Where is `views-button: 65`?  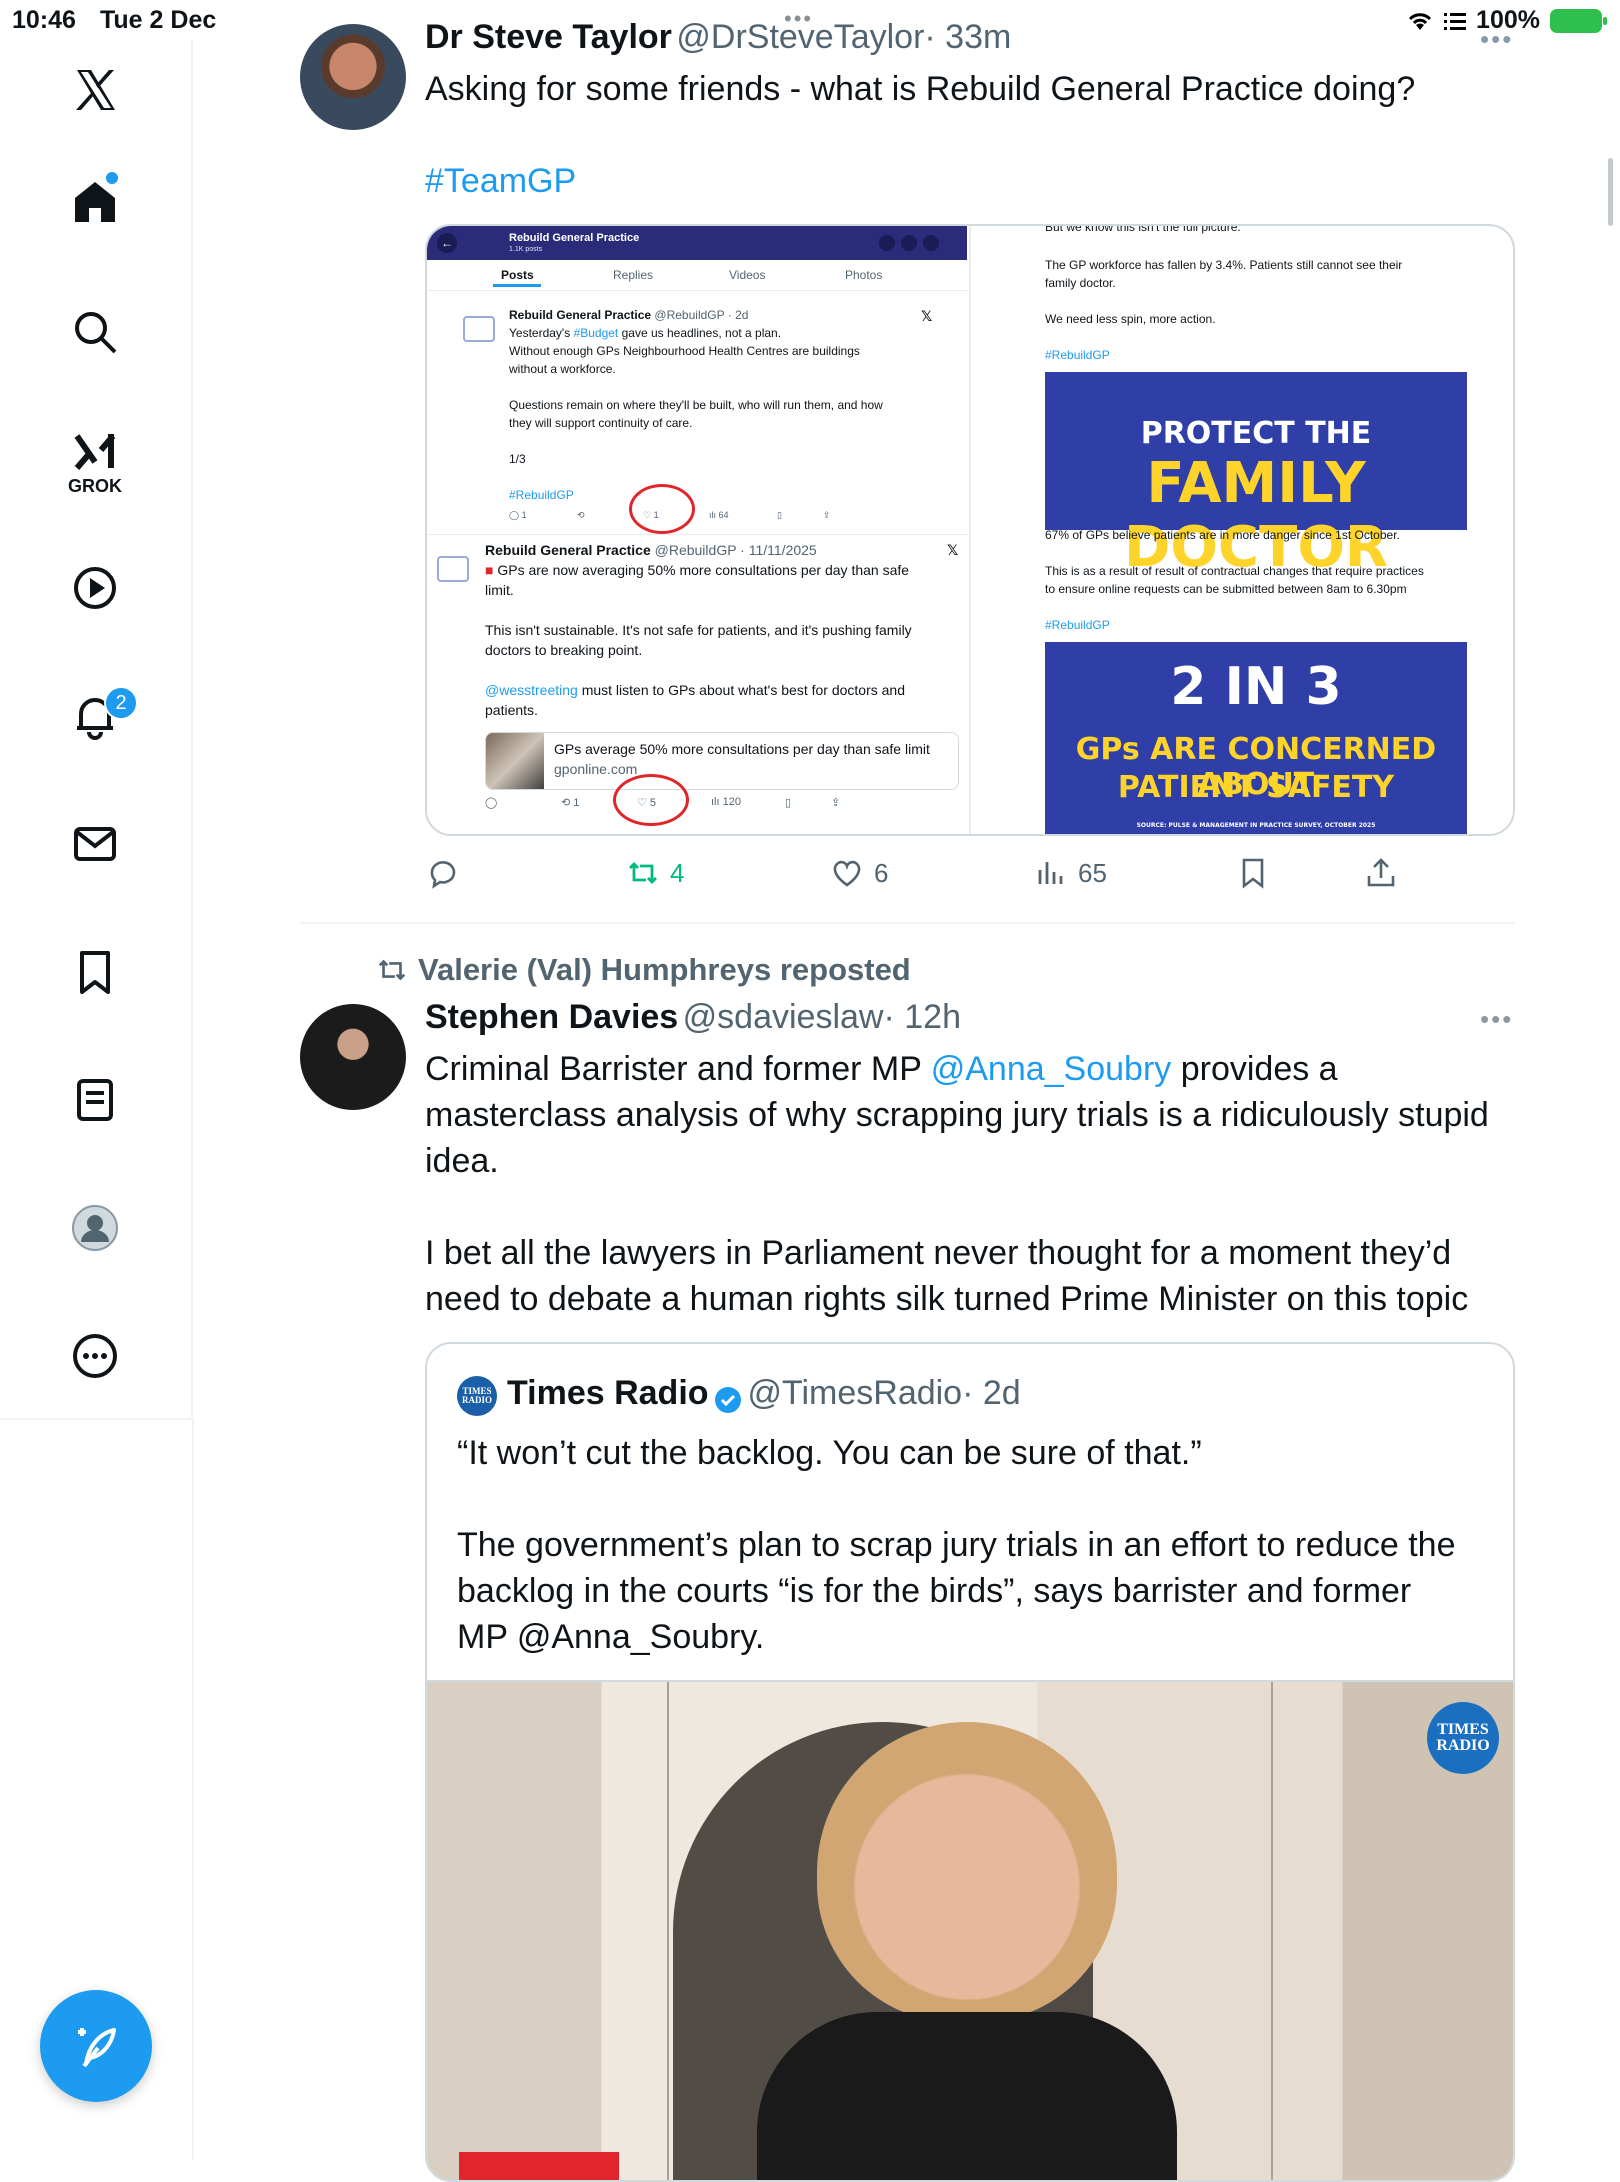 views-button: 65 is located at coordinates (1070, 873).